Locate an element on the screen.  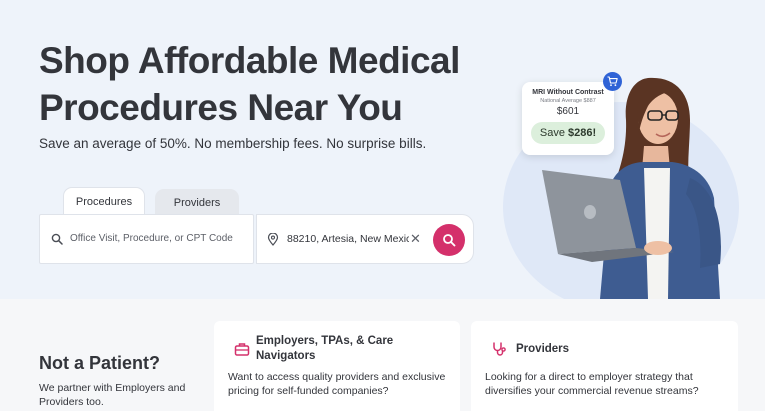
procedure-search-input: Office Visit, Procedure, or CPT Code is located at coordinates (146, 239).